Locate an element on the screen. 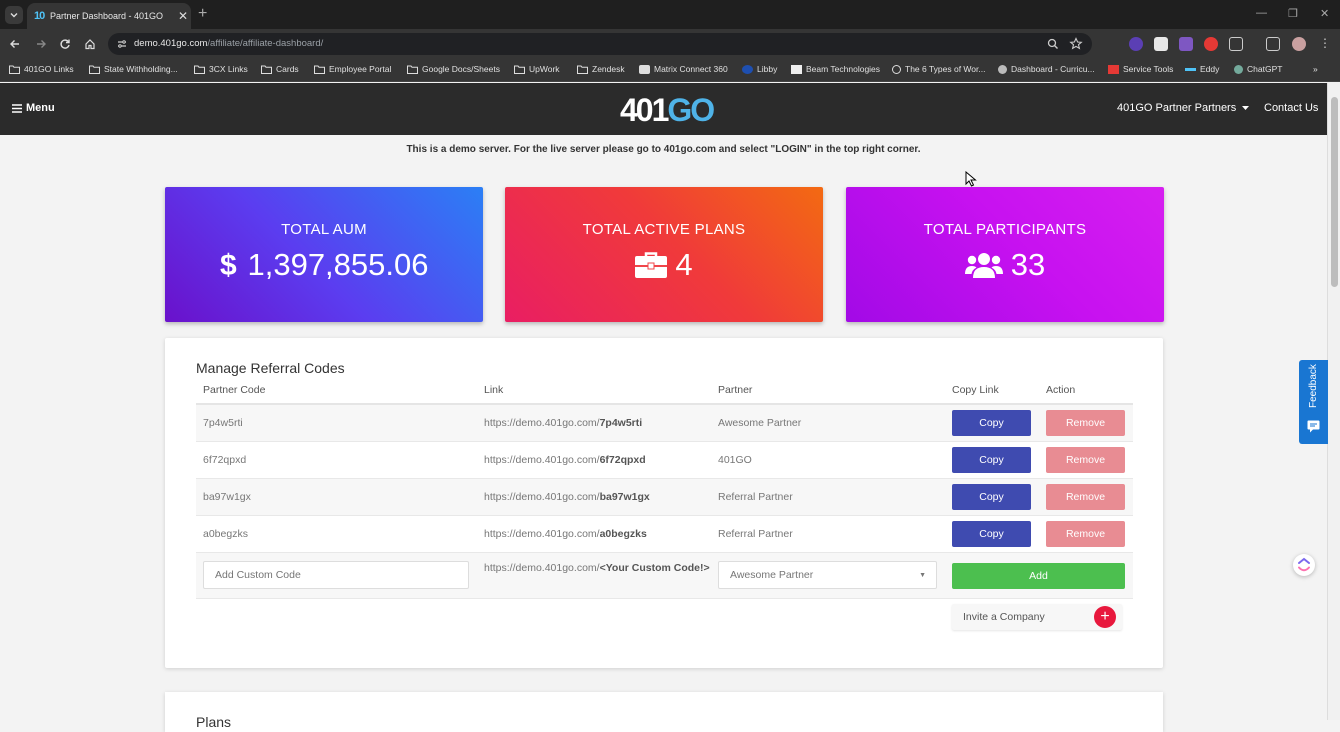 This screenshot has height=732, width=1340. chevron-down-icon is located at coordinates (14, 15).